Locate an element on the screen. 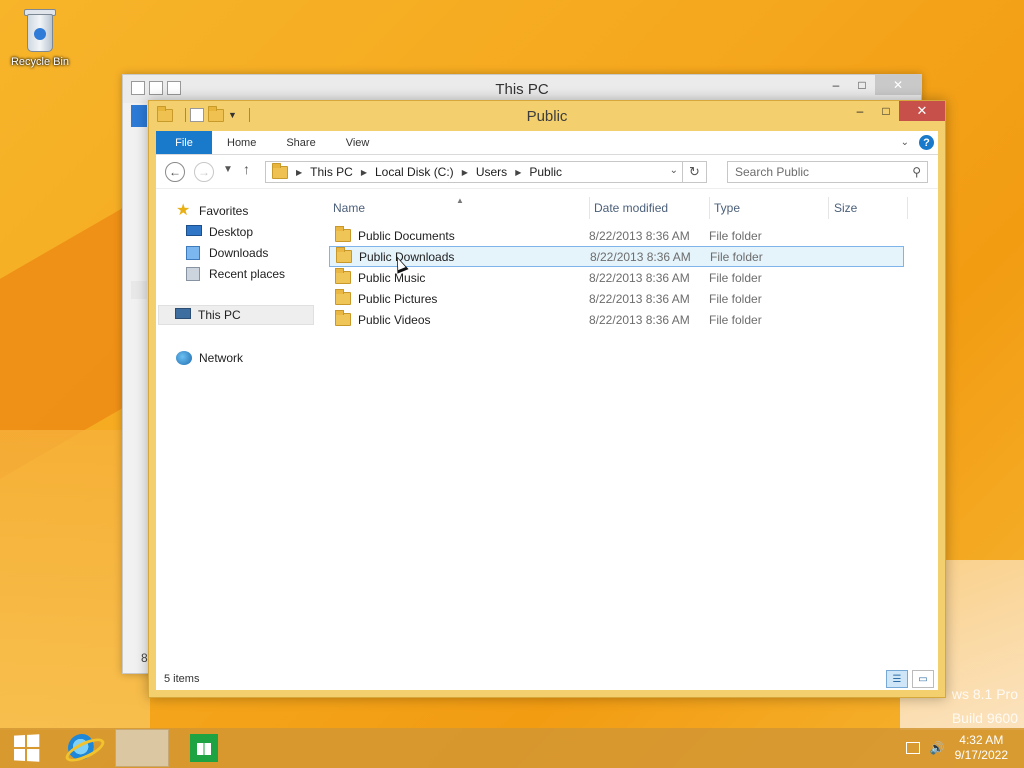 Image resolution: width=1024 pixels, height=768 pixels. internet-explorer-taskbar-button is located at coordinates (82, 748).